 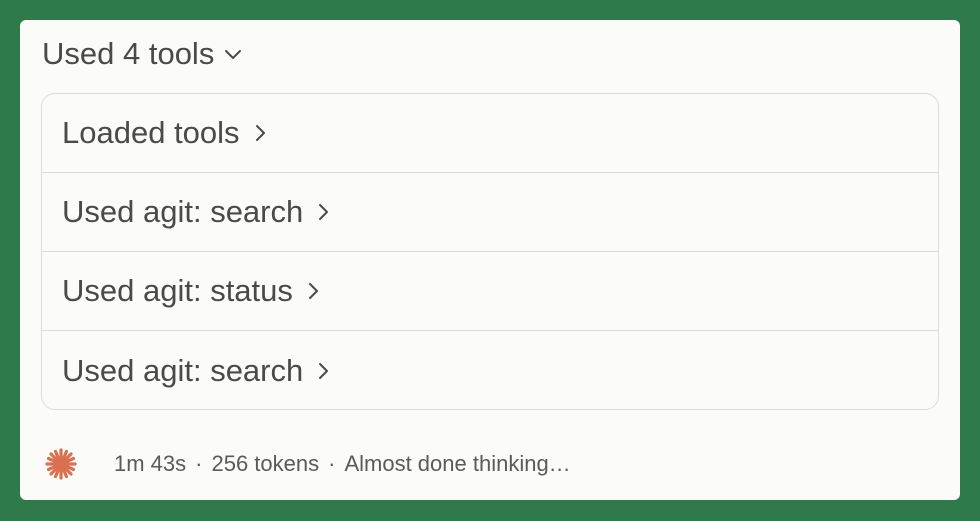 I want to click on token-count: 256 tokens, so click(x=265, y=463).